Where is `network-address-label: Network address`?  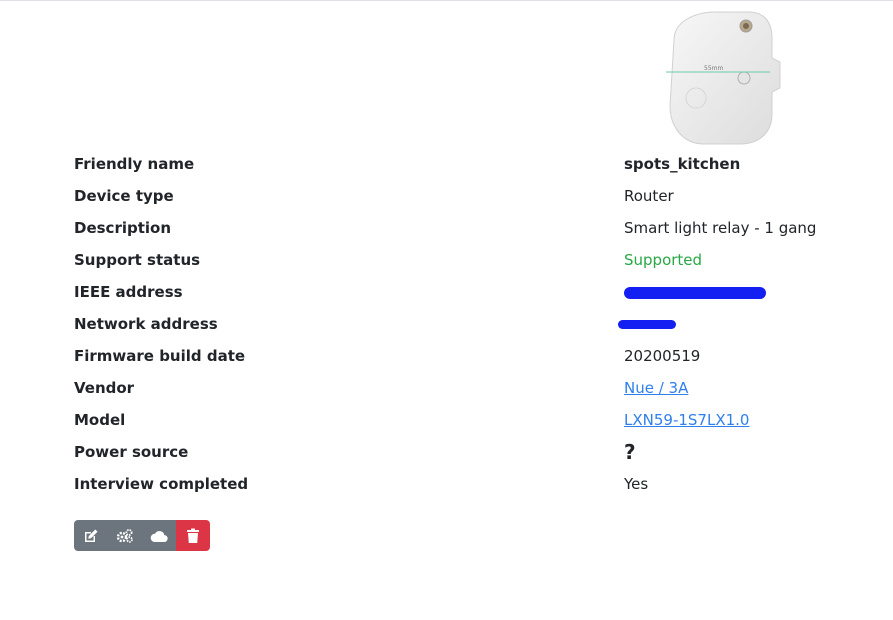 network-address-label: Network address is located at coordinates (146, 324).